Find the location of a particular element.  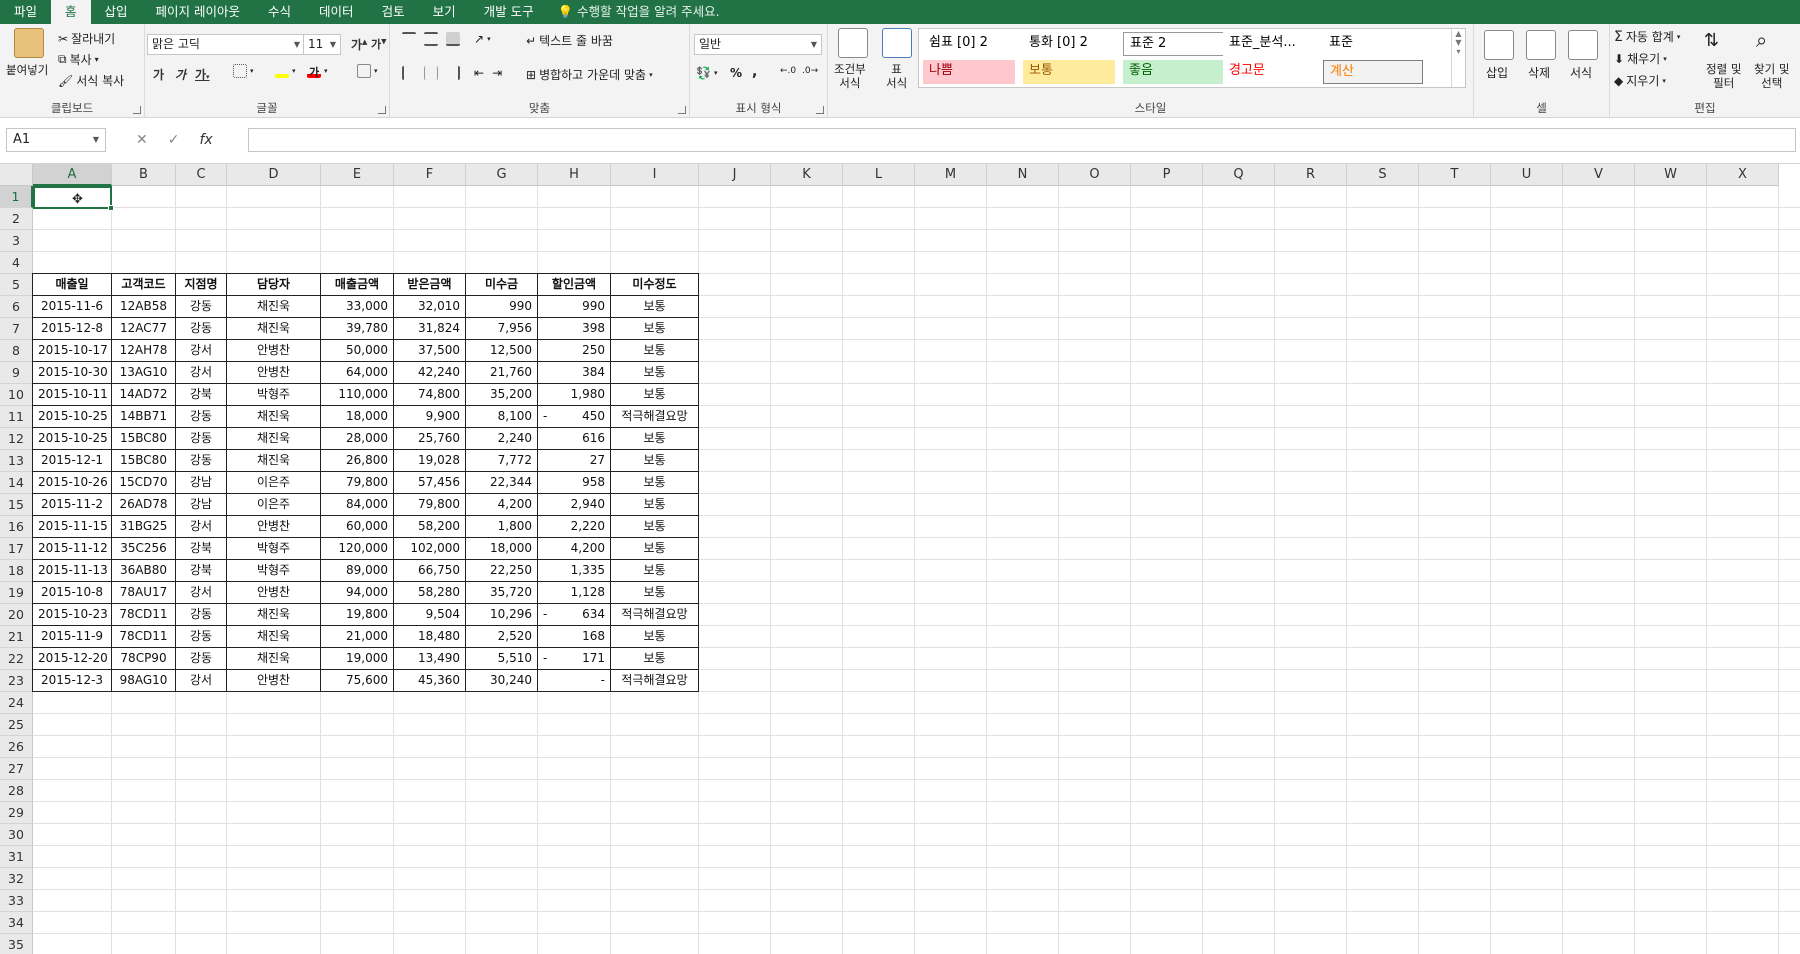

cell-G9: 21,760 is located at coordinates (501, 372).